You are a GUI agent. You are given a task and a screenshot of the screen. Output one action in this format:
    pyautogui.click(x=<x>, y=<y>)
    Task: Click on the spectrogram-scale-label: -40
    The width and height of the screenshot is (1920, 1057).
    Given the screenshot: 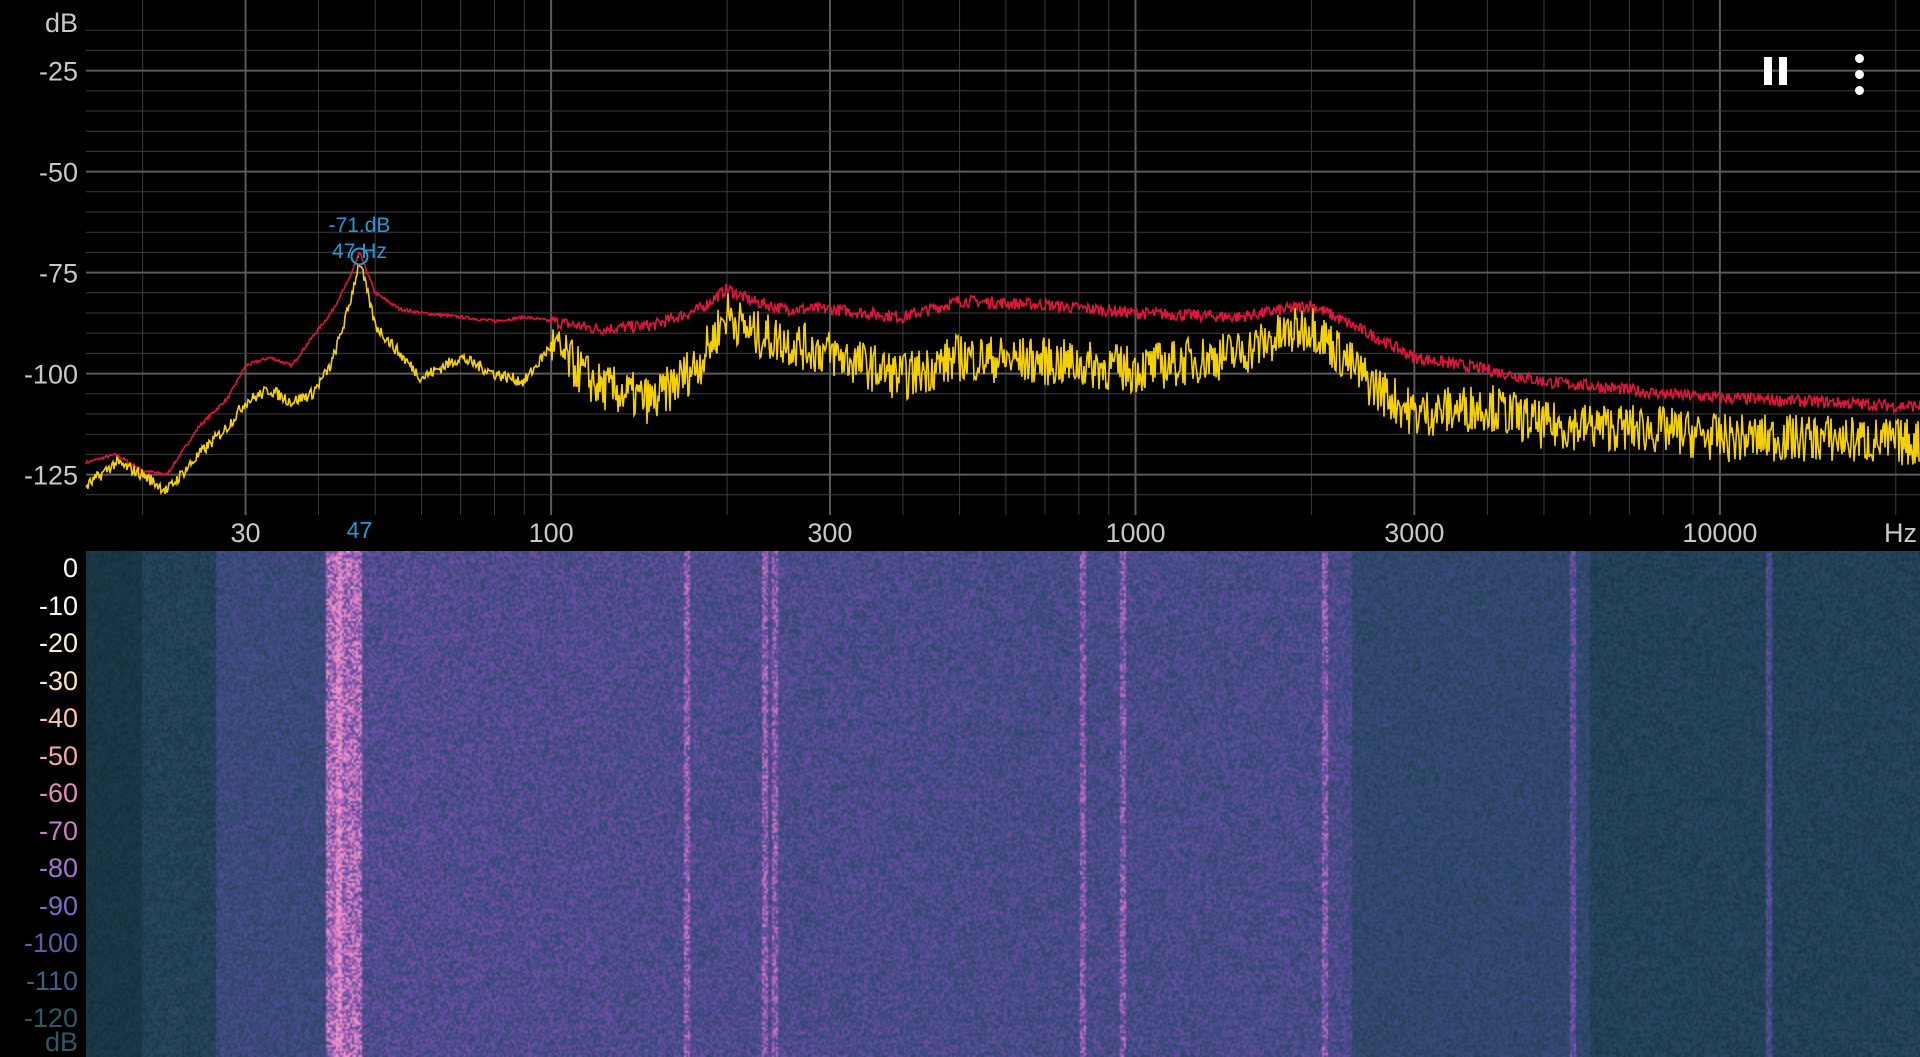 What is the action you would take?
    pyautogui.click(x=58, y=718)
    